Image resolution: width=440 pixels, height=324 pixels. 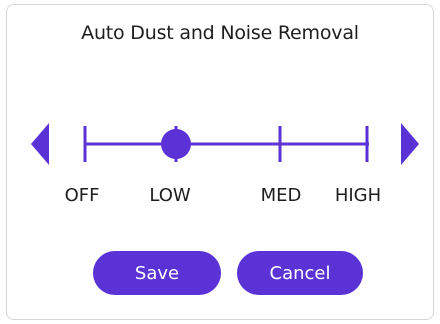 I want to click on save-button: Save, so click(x=157, y=273).